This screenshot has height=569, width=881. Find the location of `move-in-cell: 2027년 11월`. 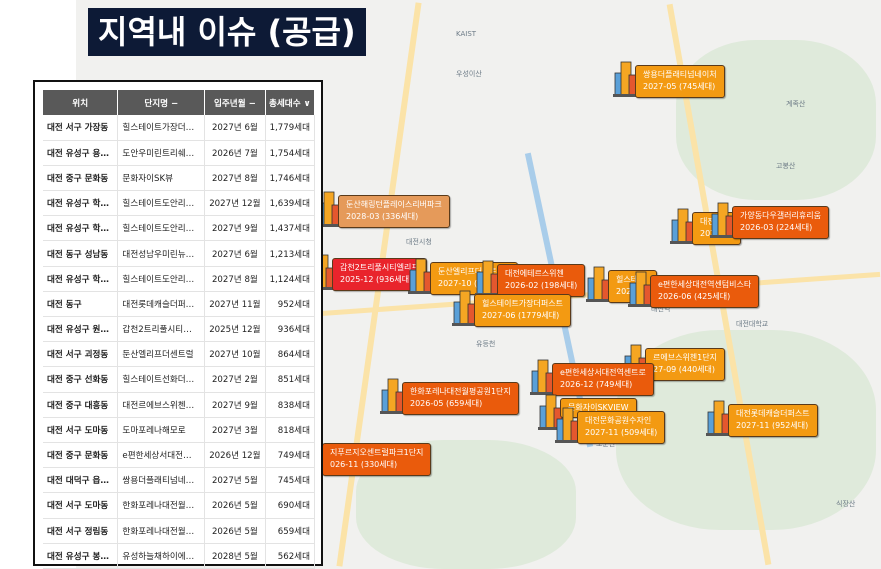

move-in-cell: 2027년 11월 is located at coordinates (235, 304).